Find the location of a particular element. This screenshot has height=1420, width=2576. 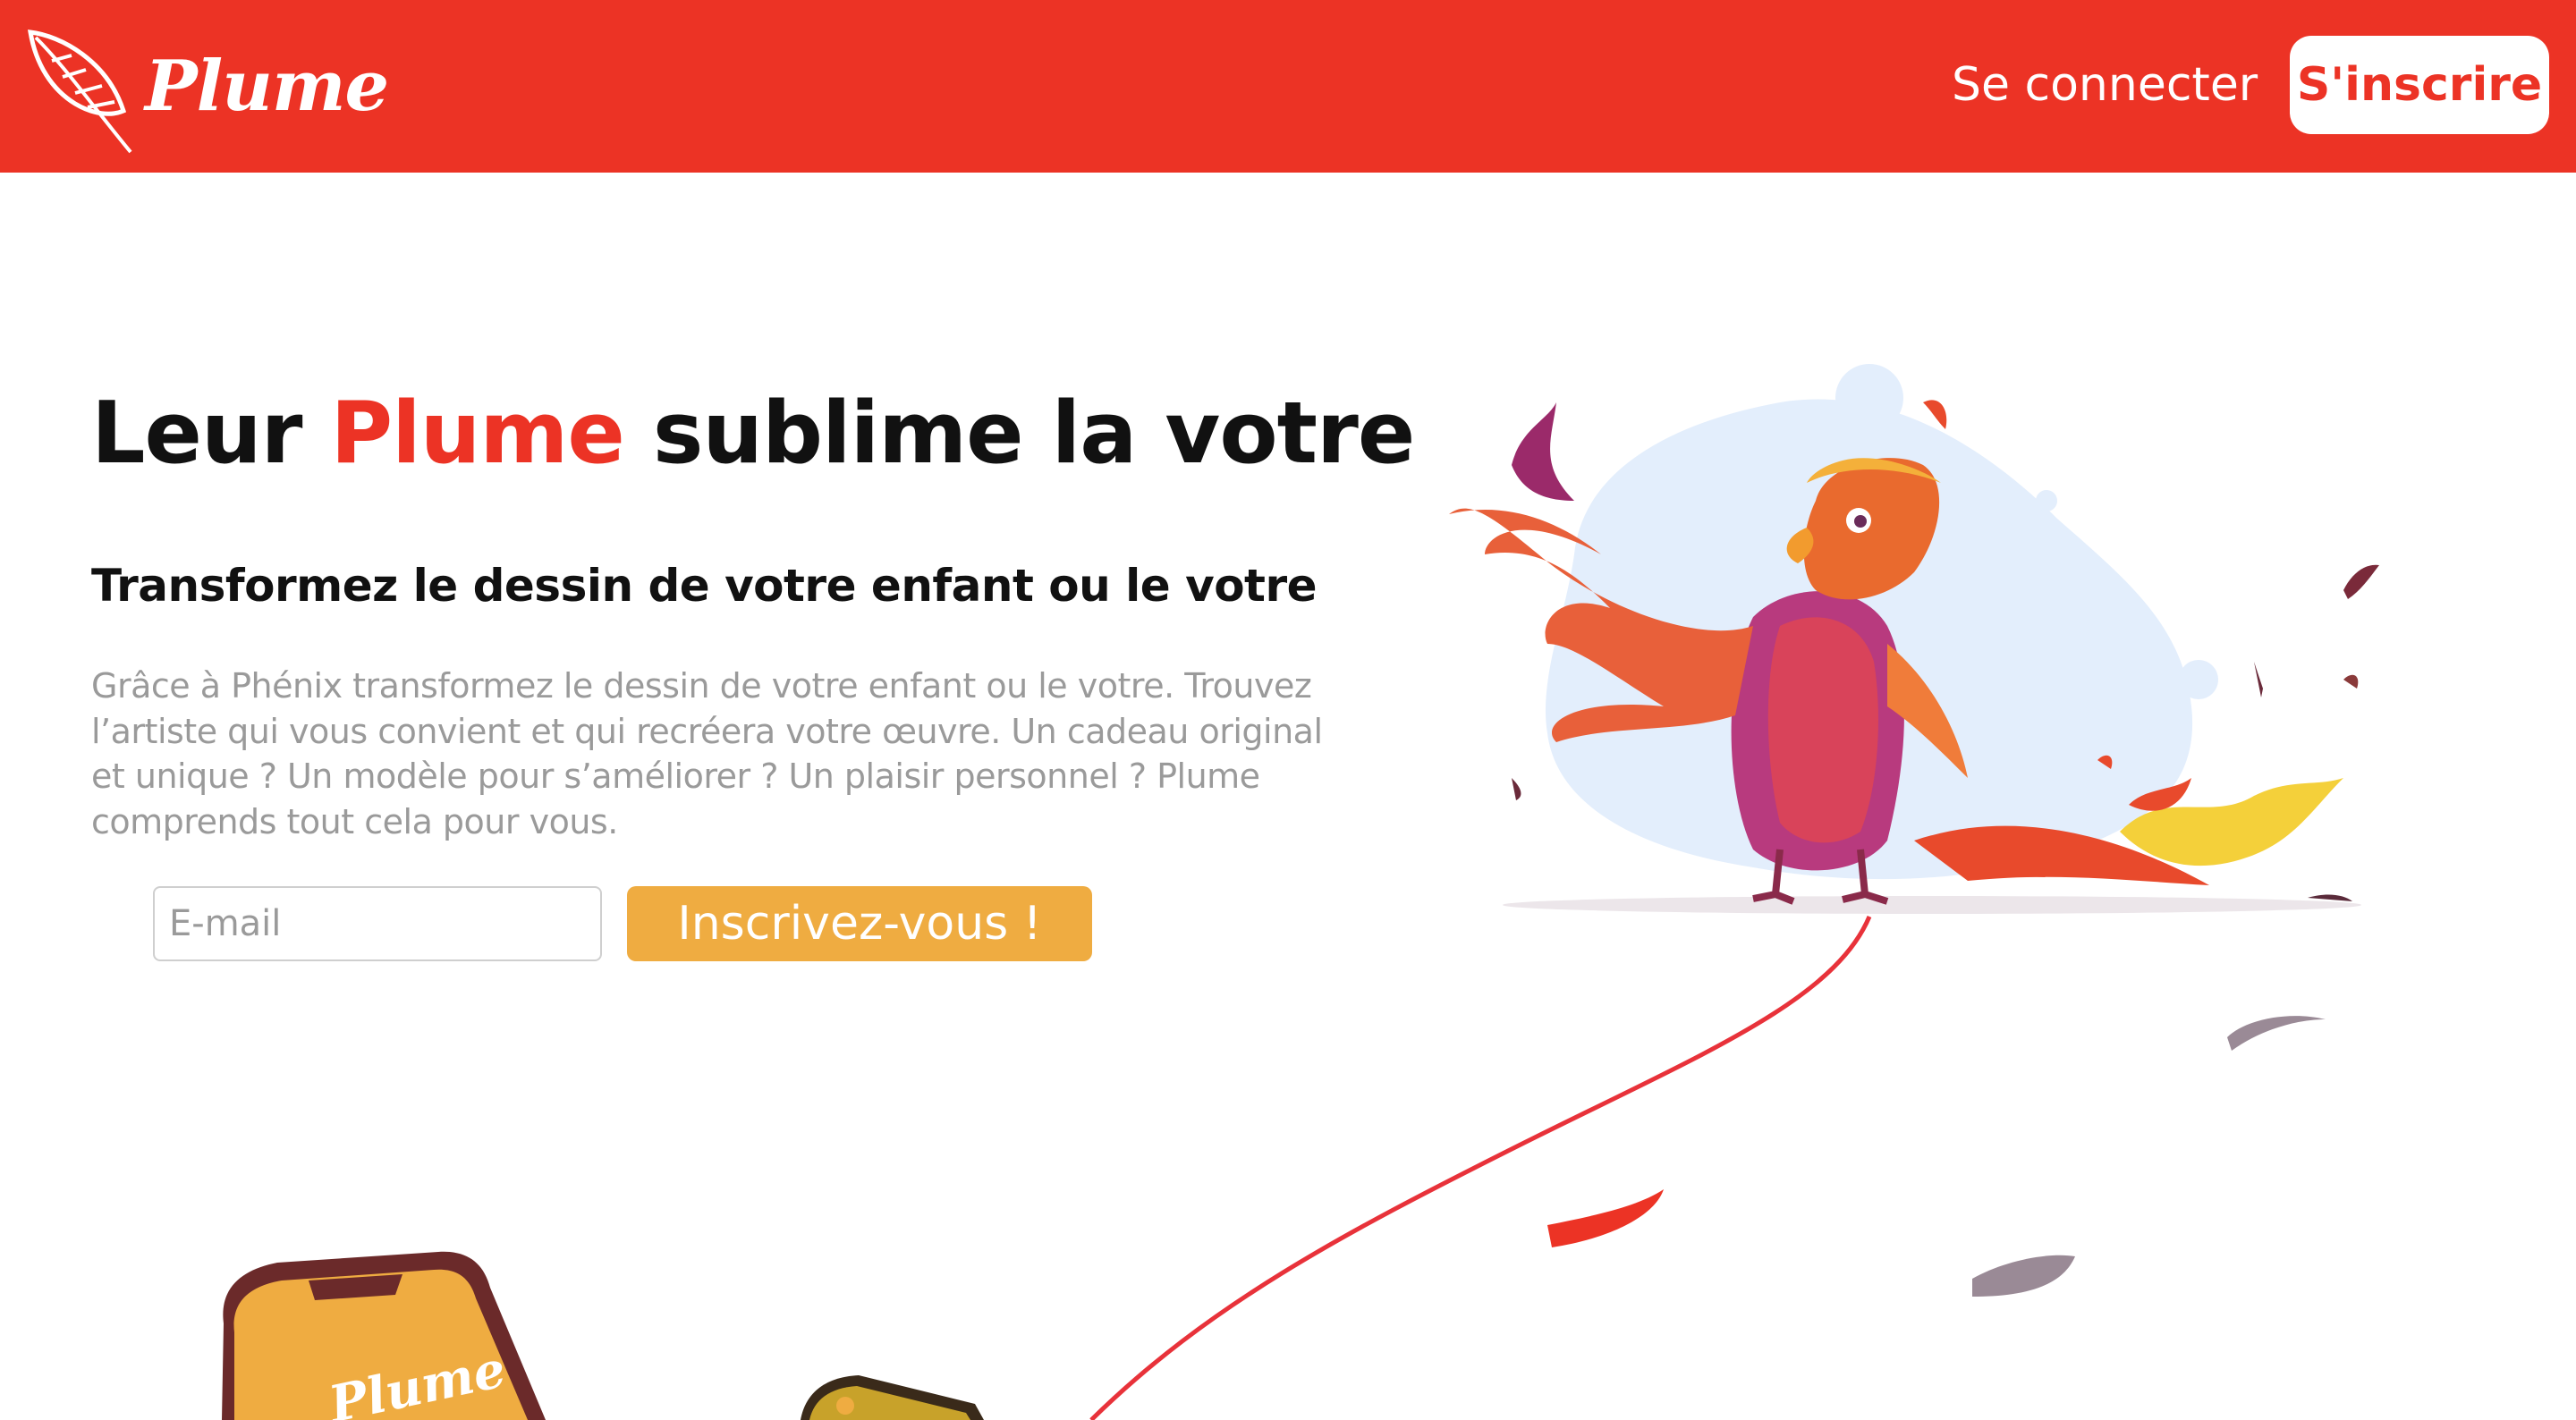

signup-submit-button: Inscrivez-vous ! is located at coordinates (859, 924).